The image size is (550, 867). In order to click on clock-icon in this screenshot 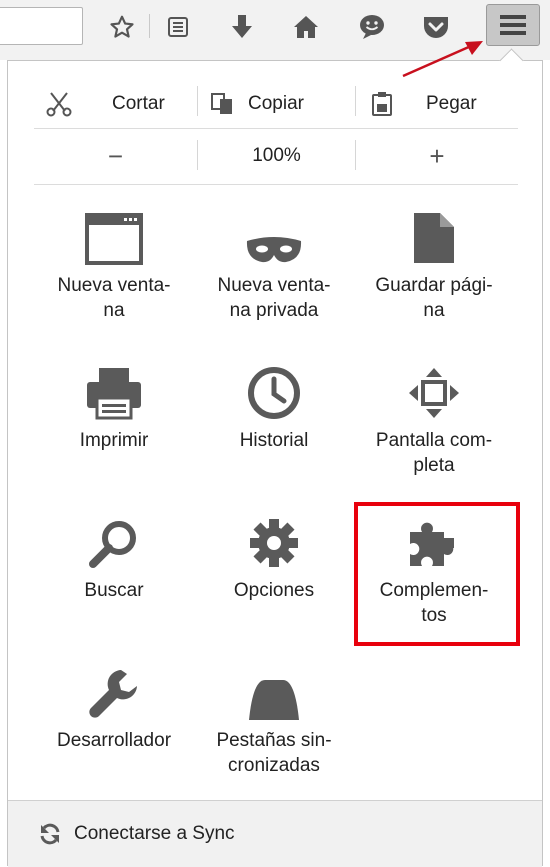, I will do `click(274, 393)`.